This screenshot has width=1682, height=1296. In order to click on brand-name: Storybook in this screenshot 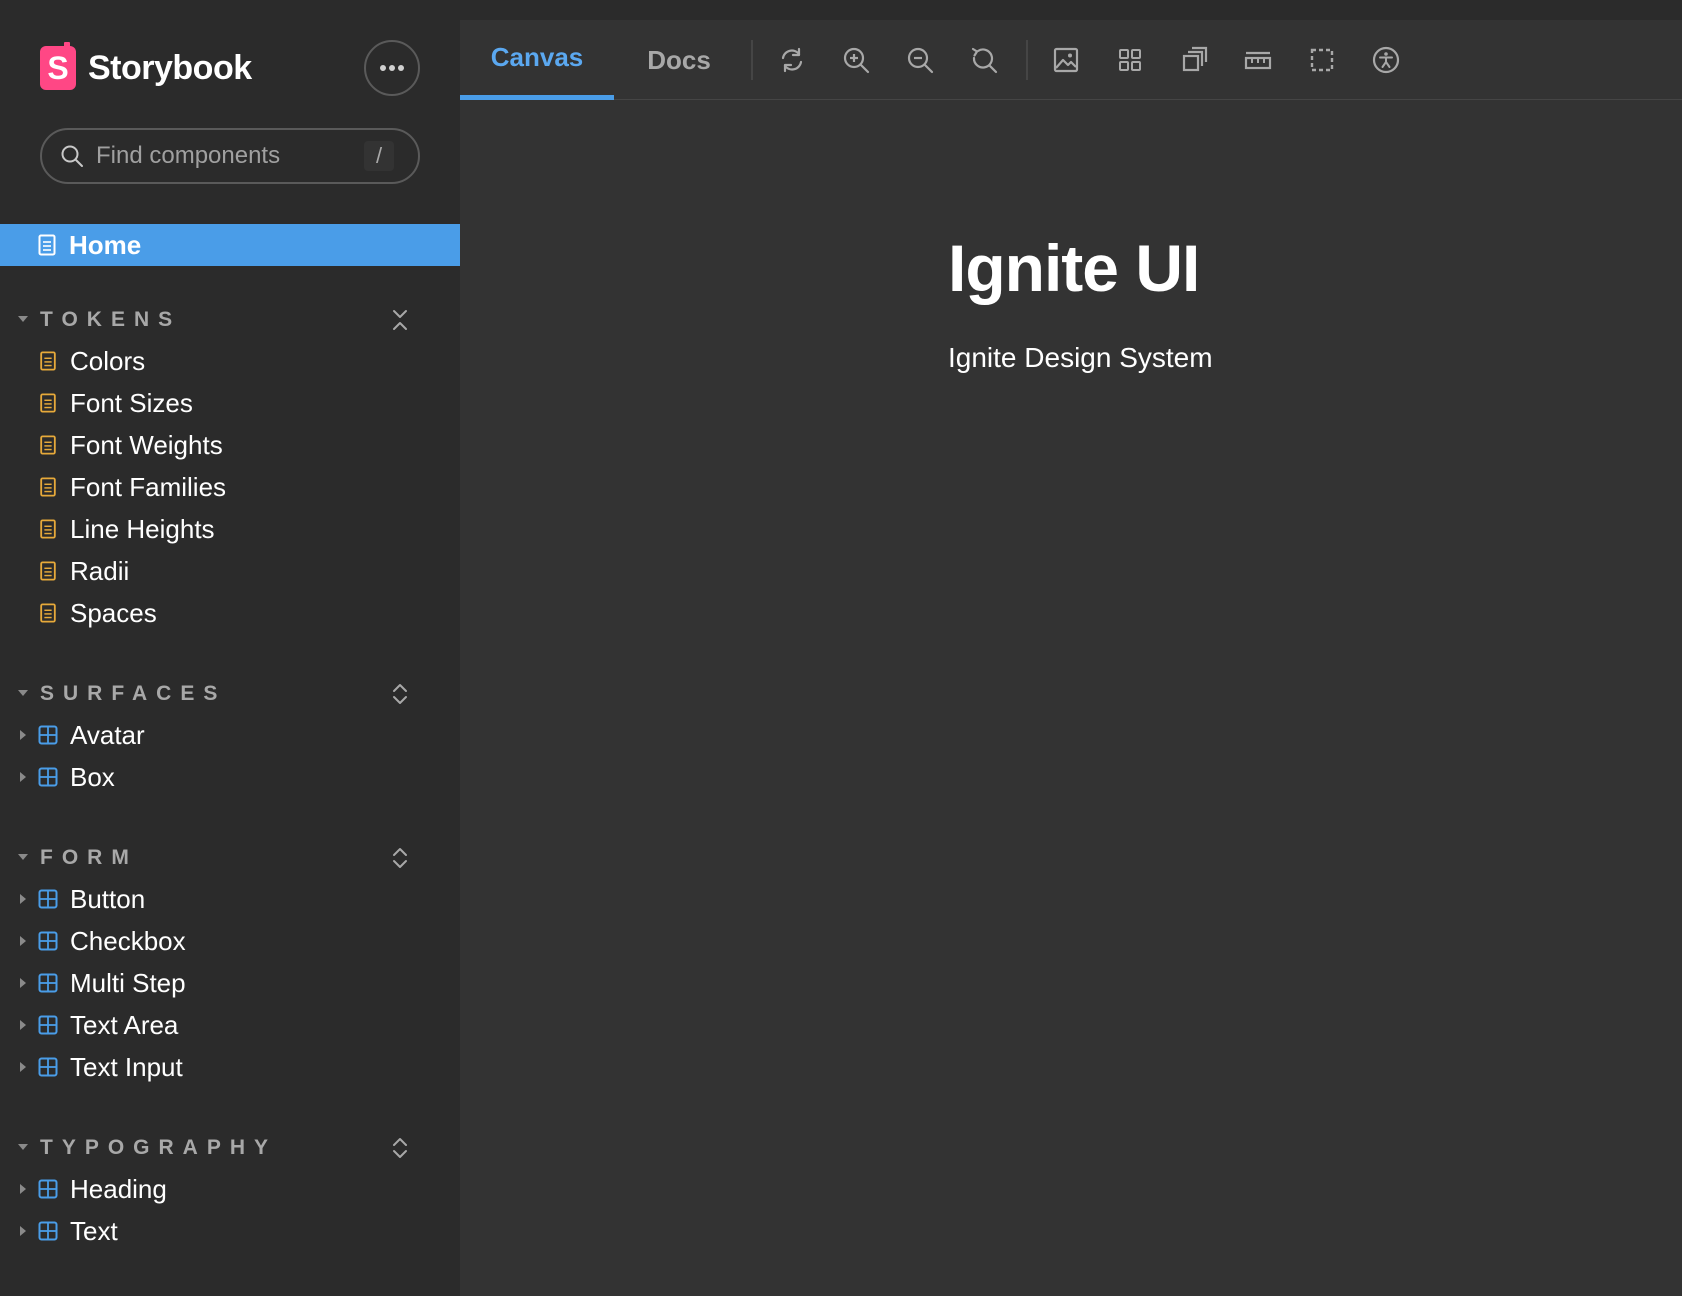, I will do `click(170, 67)`.